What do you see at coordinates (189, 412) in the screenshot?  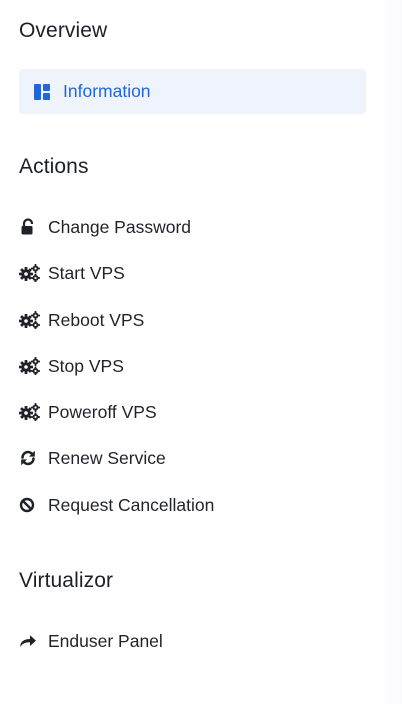 I see `menu-item-poweroff-vps: Poweroff VPS` at bounding box center [189, 412].